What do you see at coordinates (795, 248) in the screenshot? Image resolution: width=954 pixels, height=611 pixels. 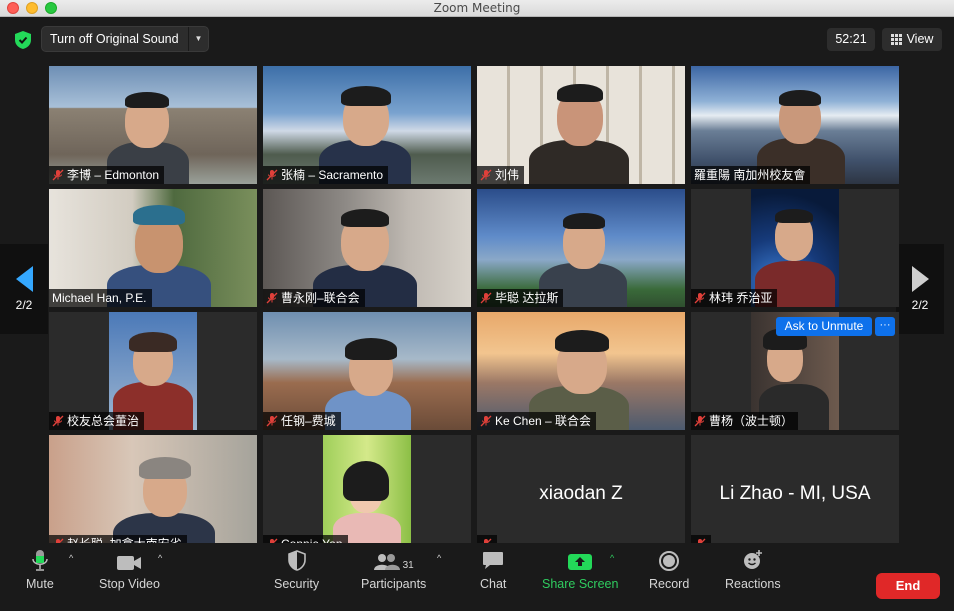 I see `video-tile: 林玮 乔治亚` at bounding box center [795, 248].